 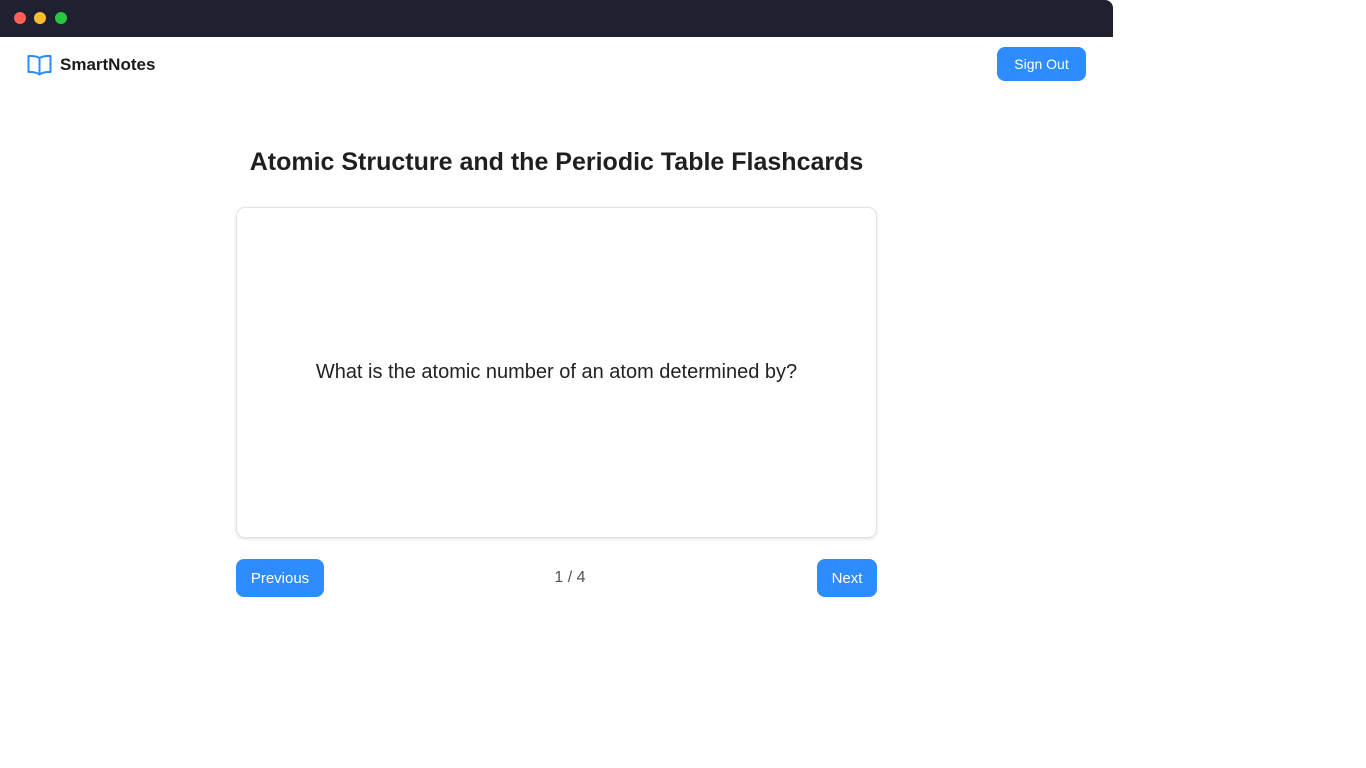 What do you see at coordinates (61, 18) in the screenshot?
I see `maximize-window-button` at bounding box center [61, 18].